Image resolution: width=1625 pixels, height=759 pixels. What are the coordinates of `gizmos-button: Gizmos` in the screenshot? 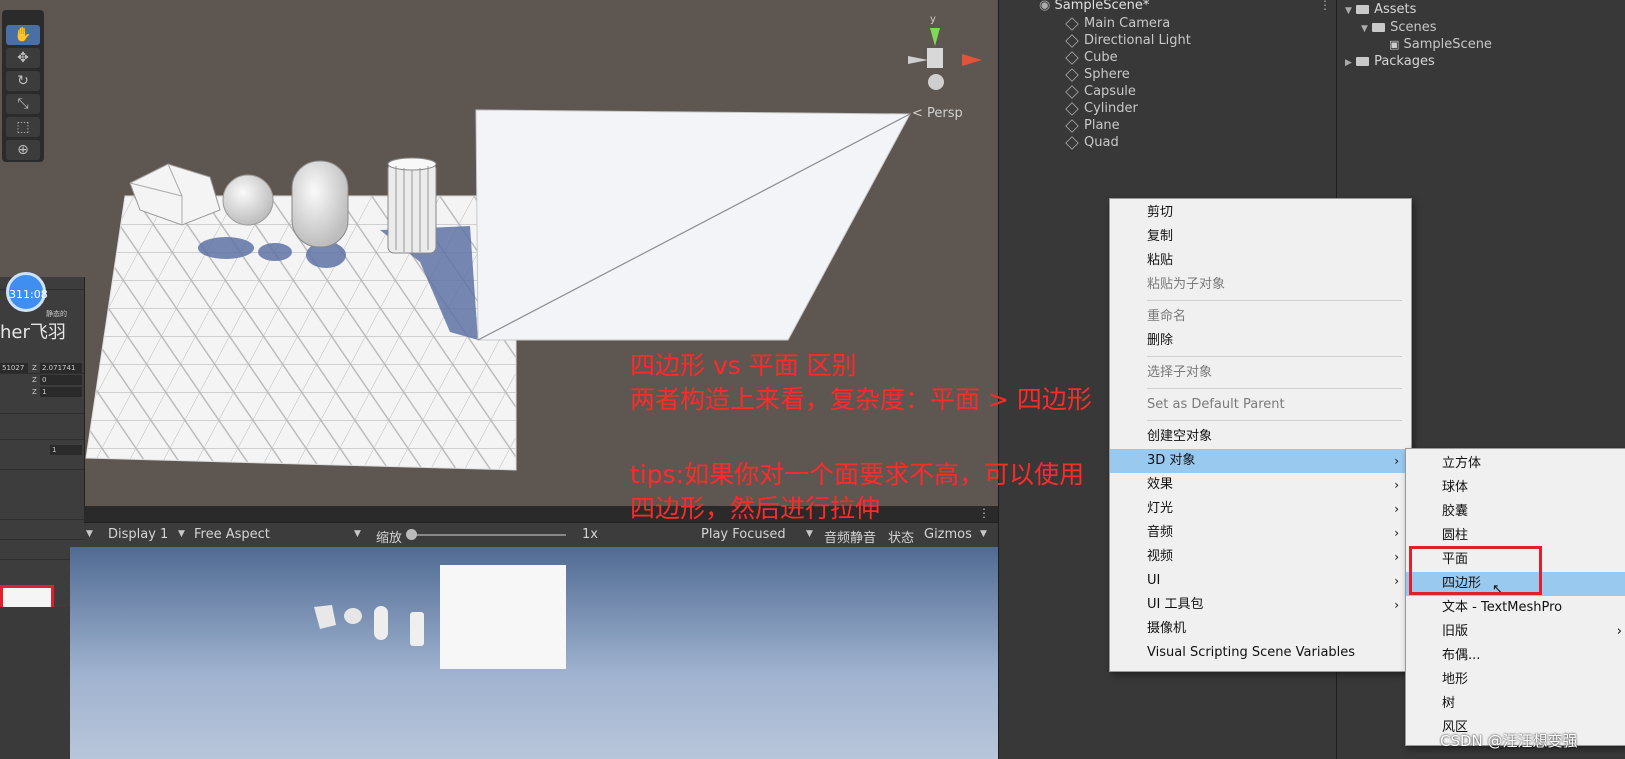 It's located at (948, 534).